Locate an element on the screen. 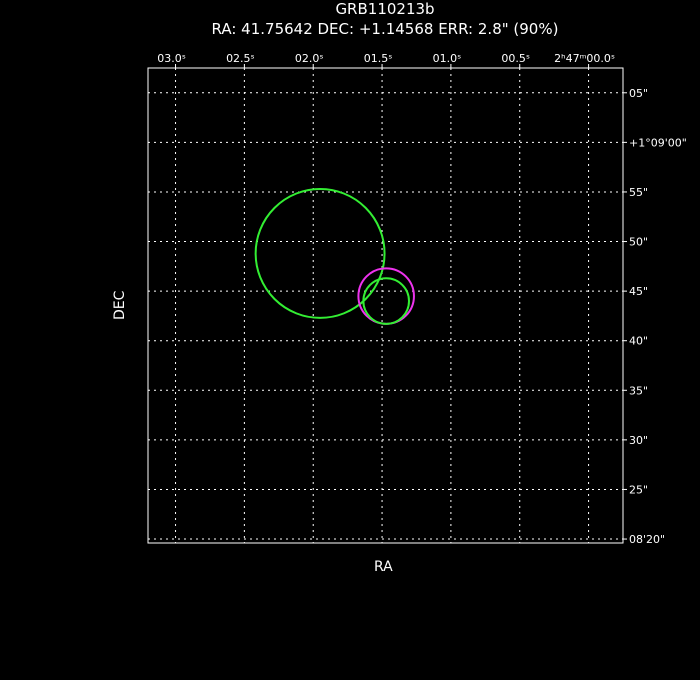  y-tick-label: 40" is located at coordinates (638, 341).